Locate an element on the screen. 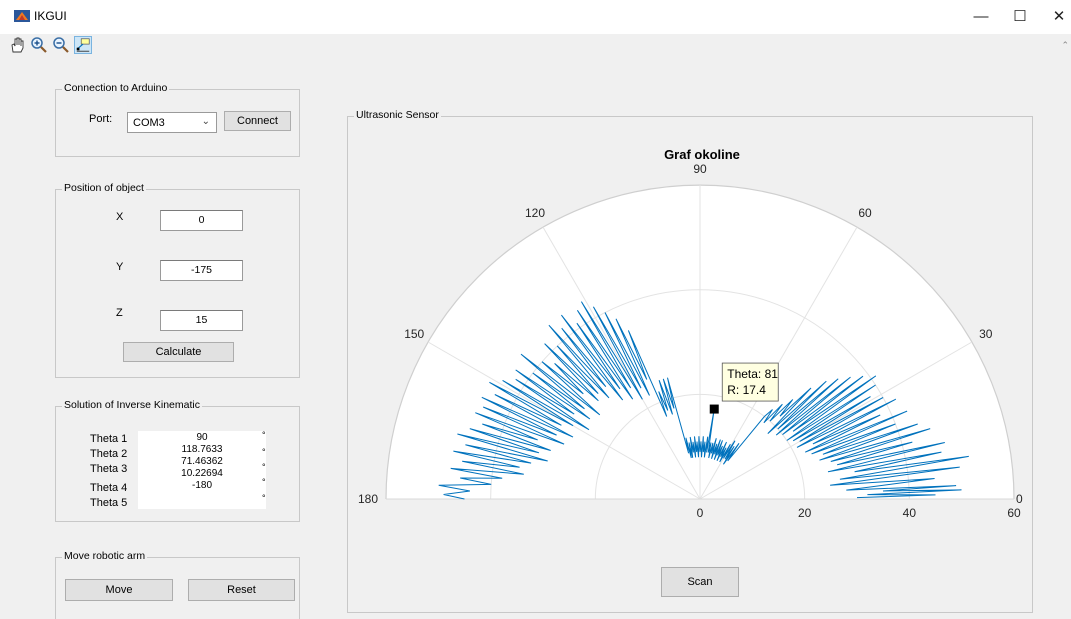 The height and width of the screenshot is (619, 1071). title-bar: IKGUI — ☐ ✕ is located at coordinates (535, 17).